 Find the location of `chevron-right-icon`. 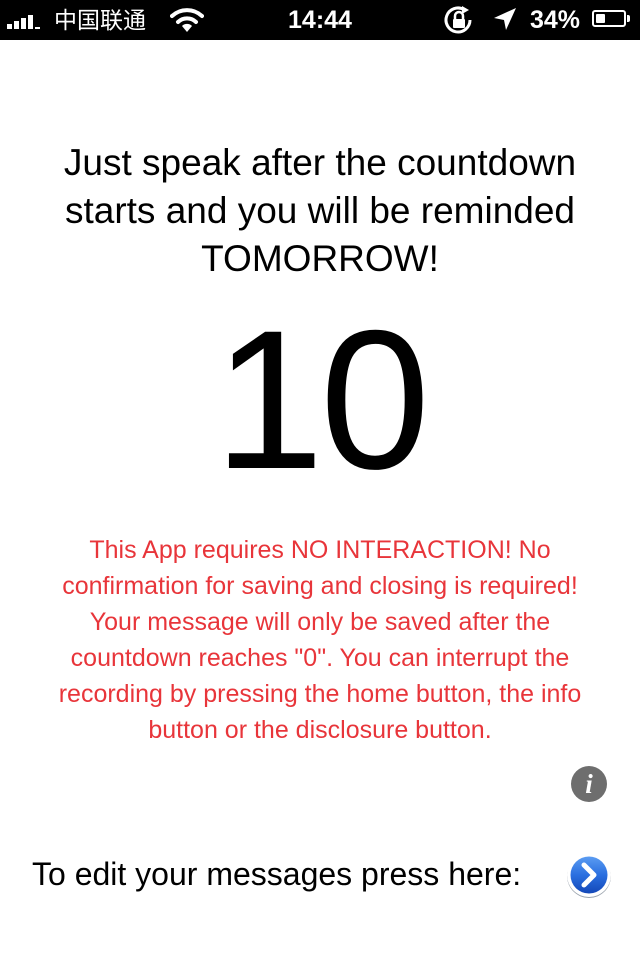

chevron-right-icon is located at coordinates (589, 875).